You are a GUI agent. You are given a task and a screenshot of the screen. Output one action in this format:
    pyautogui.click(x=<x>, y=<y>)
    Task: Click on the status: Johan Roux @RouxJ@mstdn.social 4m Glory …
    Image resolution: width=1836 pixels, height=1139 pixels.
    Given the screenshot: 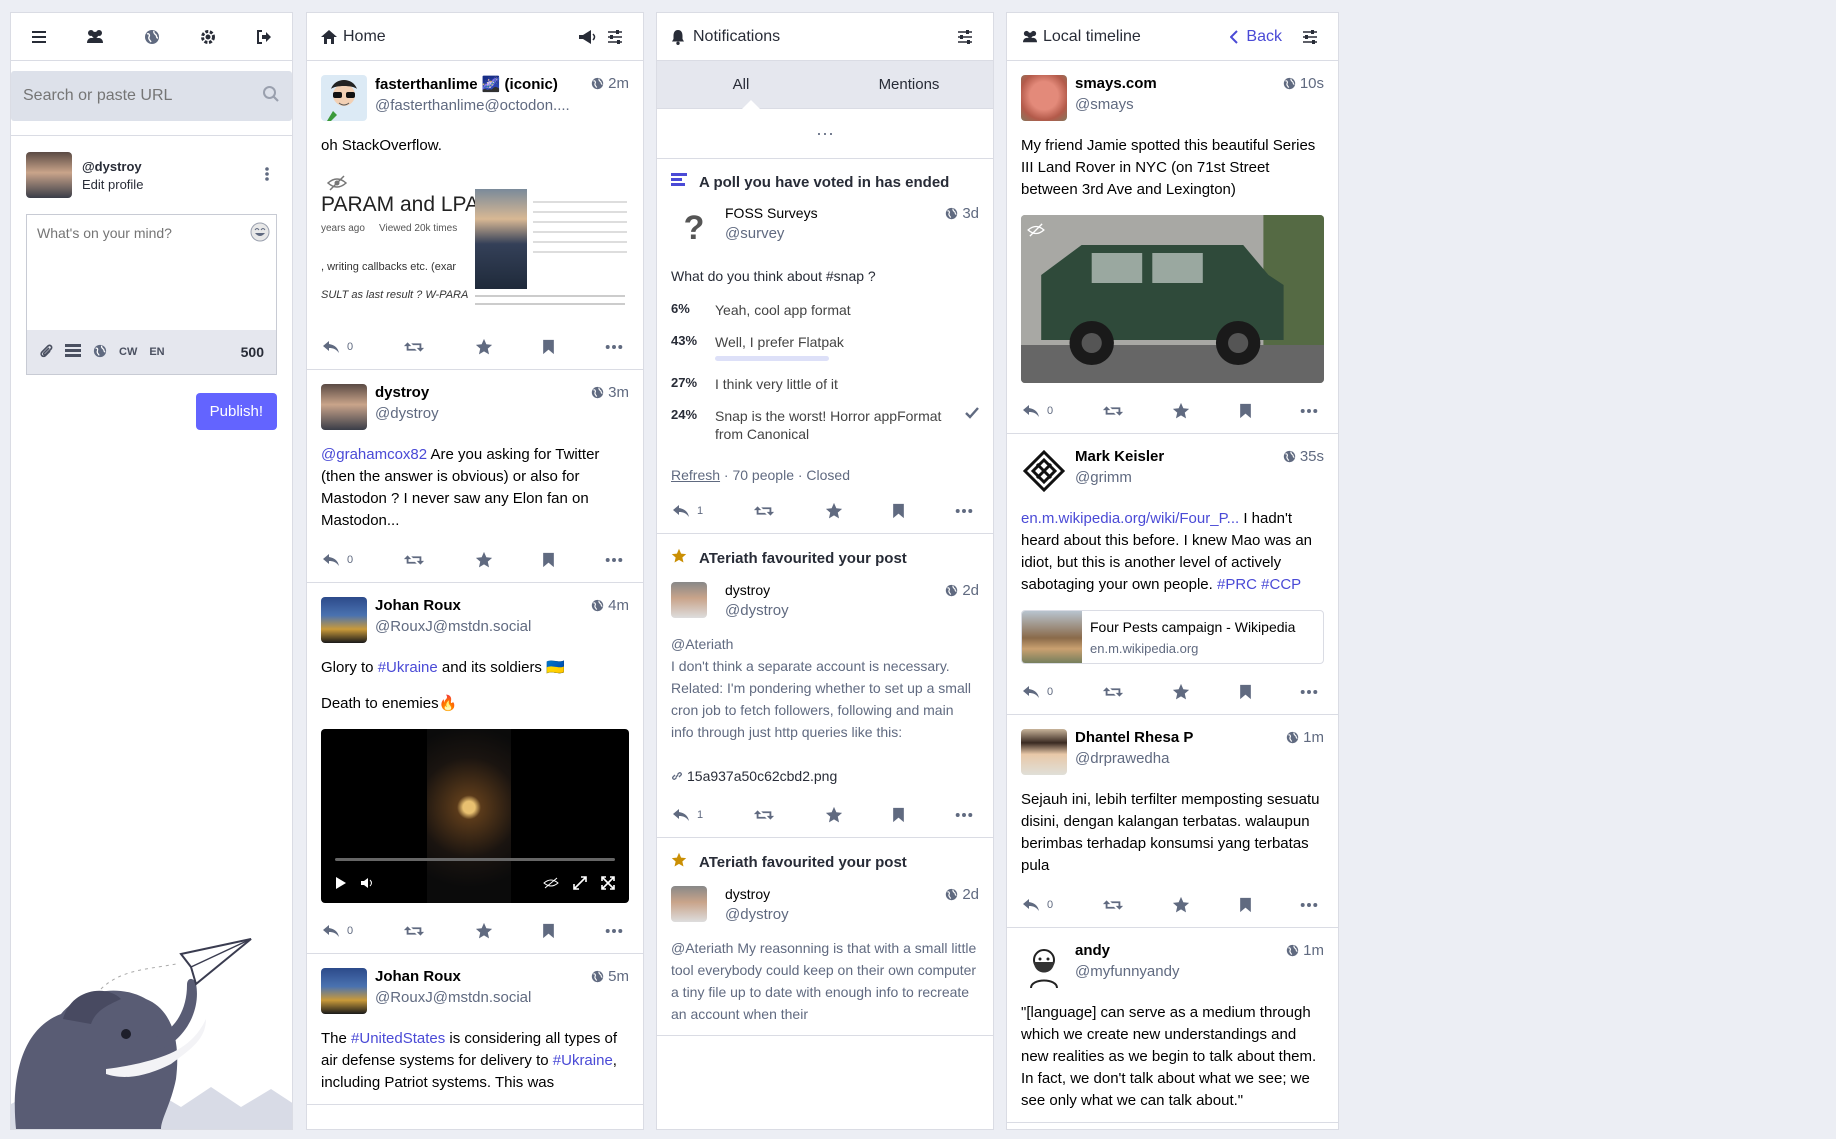 What is the action you would take?
    pyautogui.click(x=475, y=768)
    